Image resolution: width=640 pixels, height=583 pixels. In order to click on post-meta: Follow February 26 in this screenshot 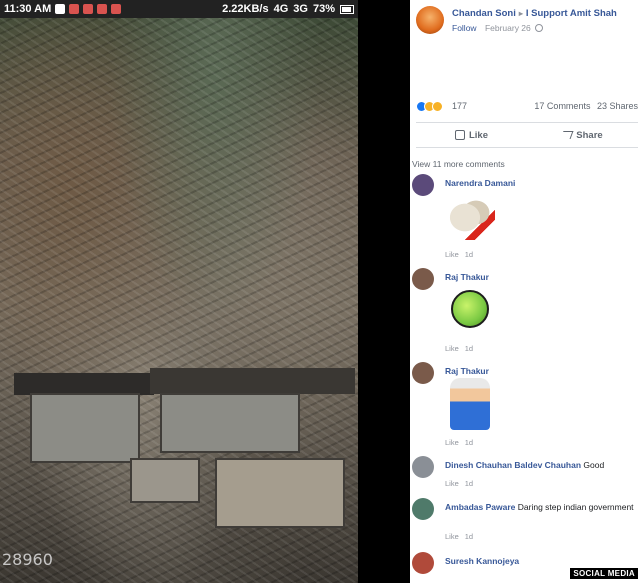, I will do `click(498, 28)`.